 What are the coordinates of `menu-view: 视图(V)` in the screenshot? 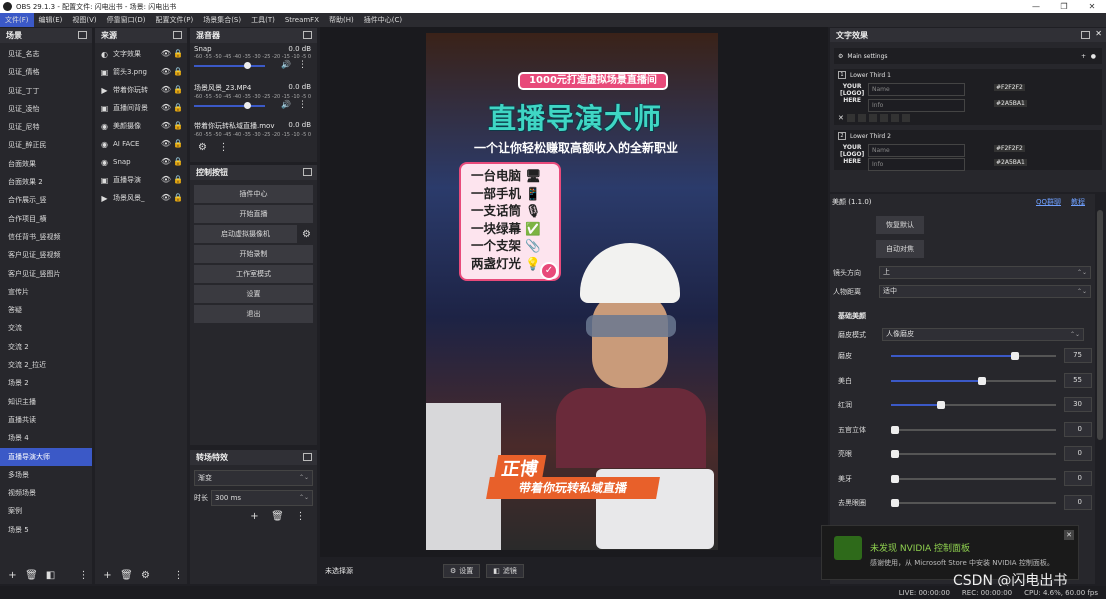 It's located at (84, 20).